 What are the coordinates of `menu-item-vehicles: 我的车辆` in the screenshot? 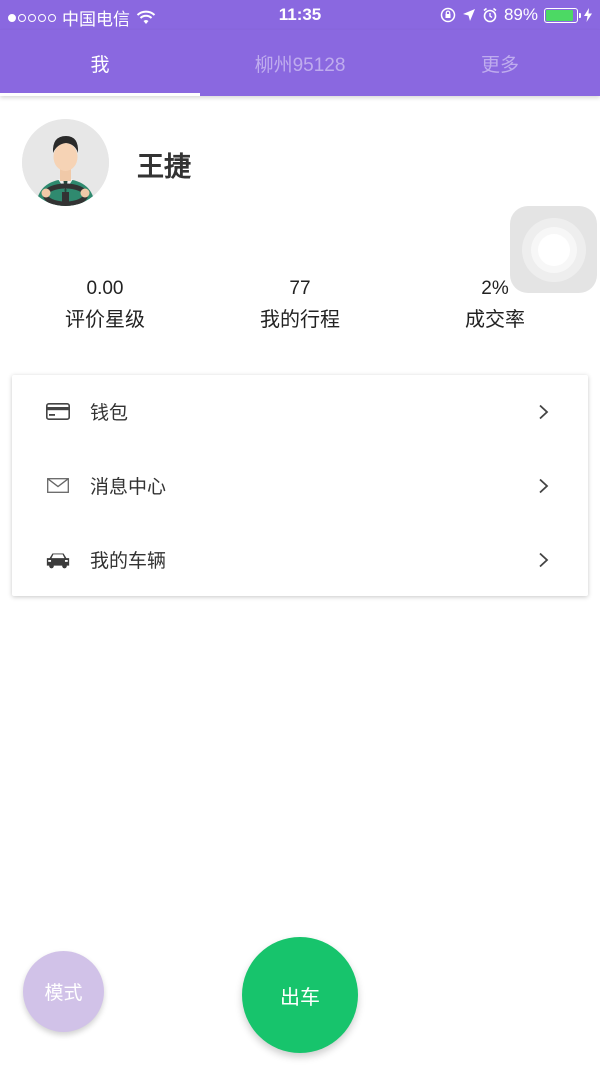 It's located at (300, 559).